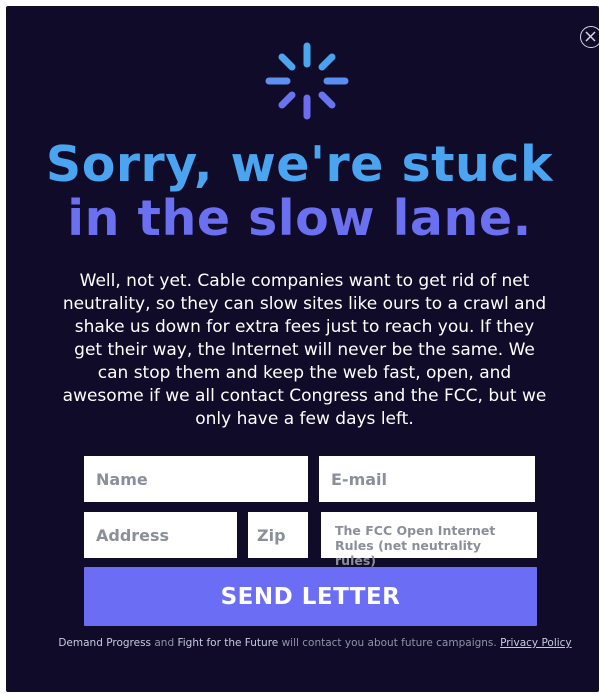  I want to click on email-field, so click(427, 479).